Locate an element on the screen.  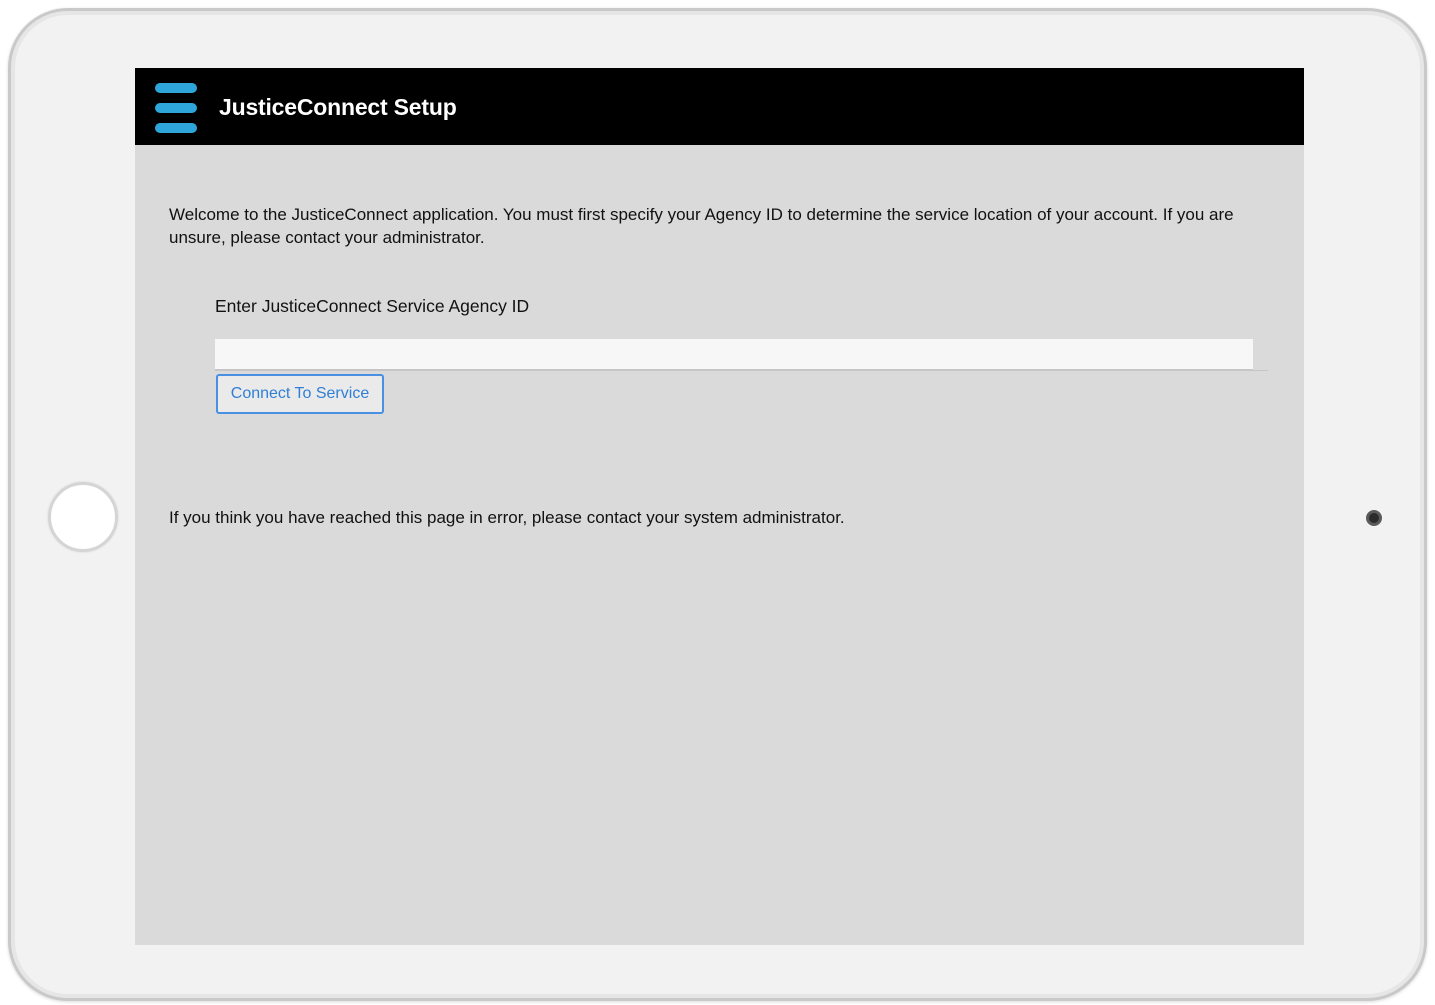
connect-to-service-button: Connect To Service is located at coordinates (300, 394).